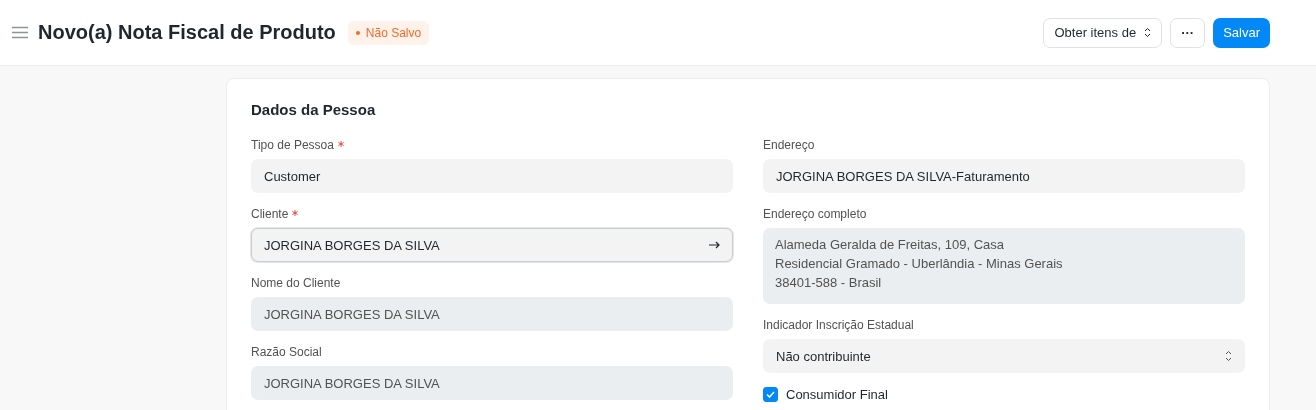 This screenshot has height=410, width=1316. What do you see at coordinates (1004, 176) in the screenshot?
I see `text-field: JORGINA BORGES DA SILVA-Faturamento` at bounding box center [1004, 176].